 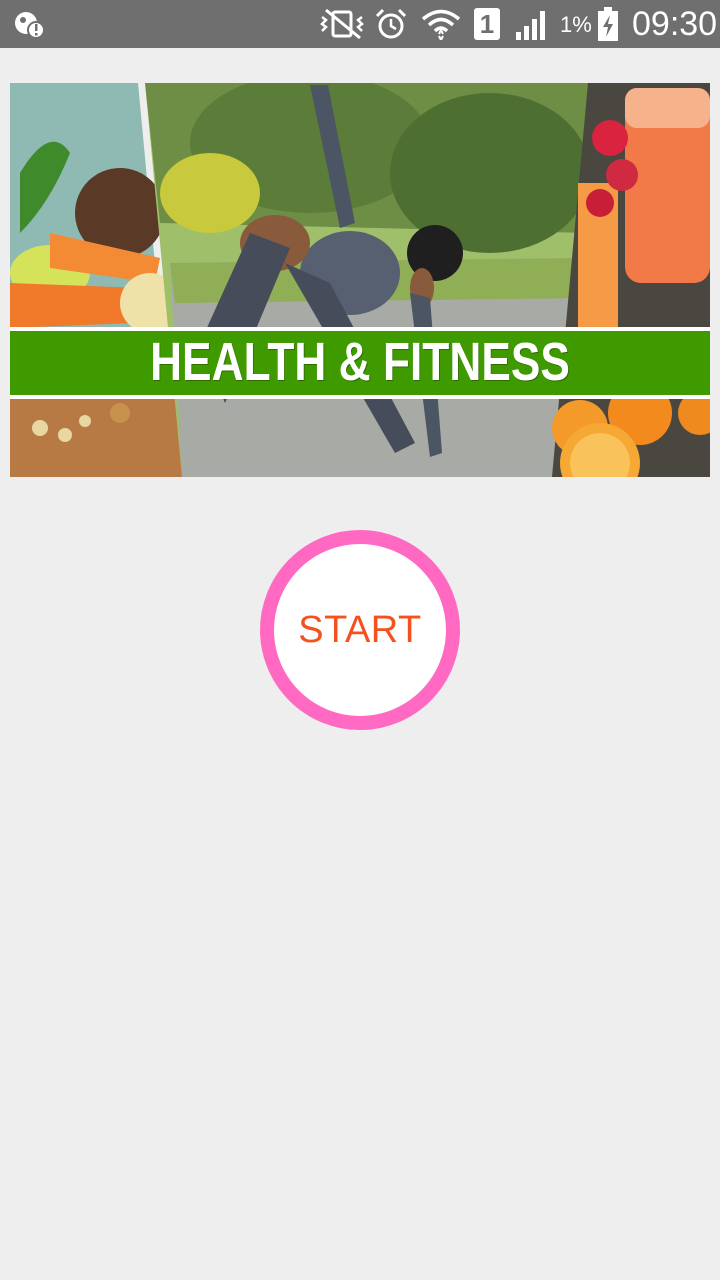 What do you see at coordinates (342, 24) in the screenshot?
I see `vibrate-muted-icon` at bounding box center [342, 24].